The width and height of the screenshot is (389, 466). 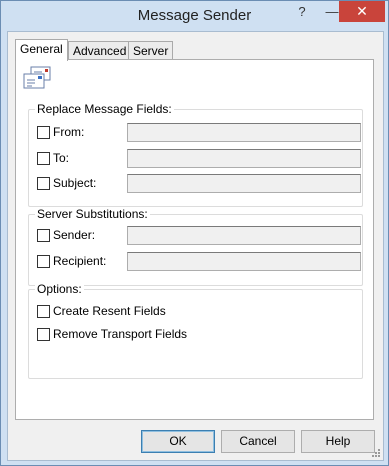 What do you see at coordinates (244, 132) in the screenshot?
I see `from-field` at bounding box center [244, 132].